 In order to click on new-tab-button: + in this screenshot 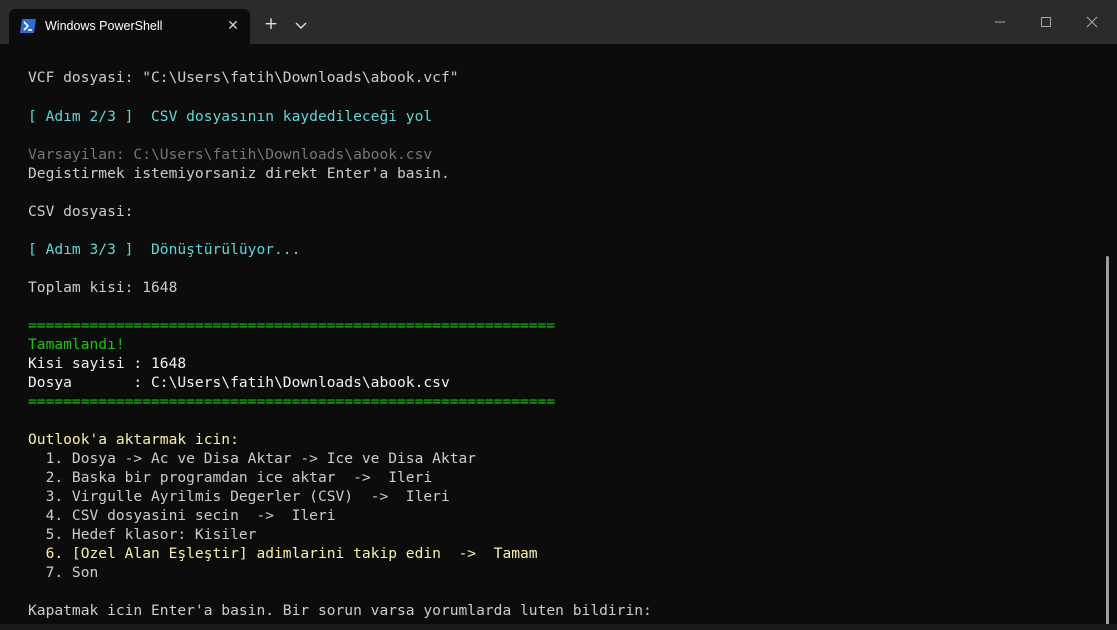, I will do `click(271, 24)`.